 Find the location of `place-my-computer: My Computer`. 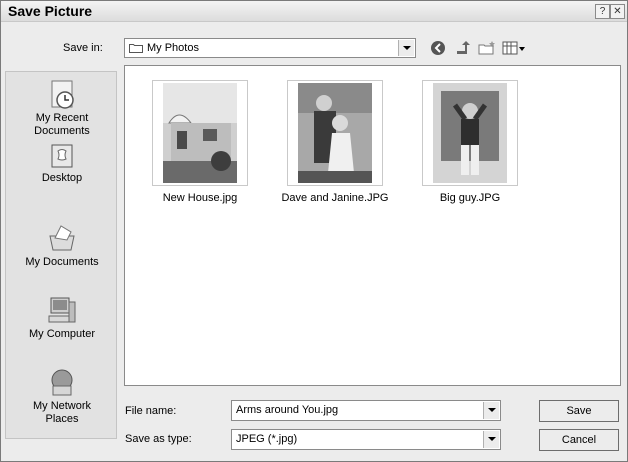

place-my-computer: My Computer is located at coordinates (62, 317).